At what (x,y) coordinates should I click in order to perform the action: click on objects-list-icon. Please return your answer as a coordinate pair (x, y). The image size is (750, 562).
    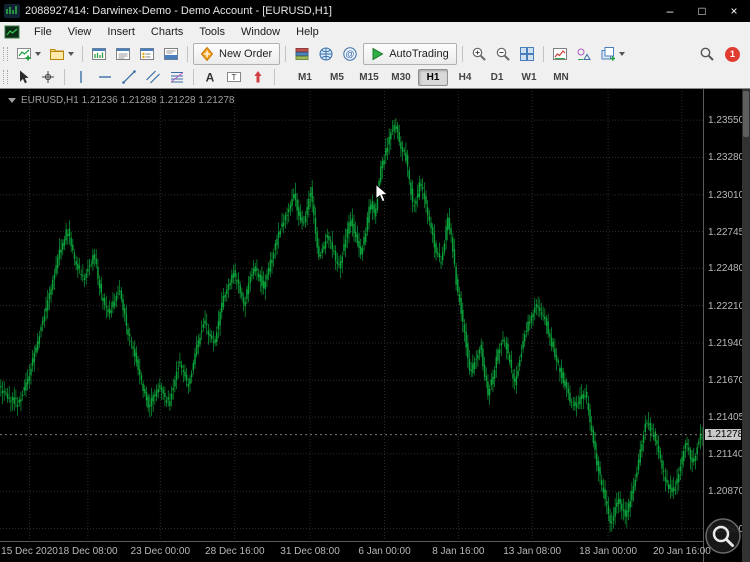
    Looking at the image, I should click on (584, 54).